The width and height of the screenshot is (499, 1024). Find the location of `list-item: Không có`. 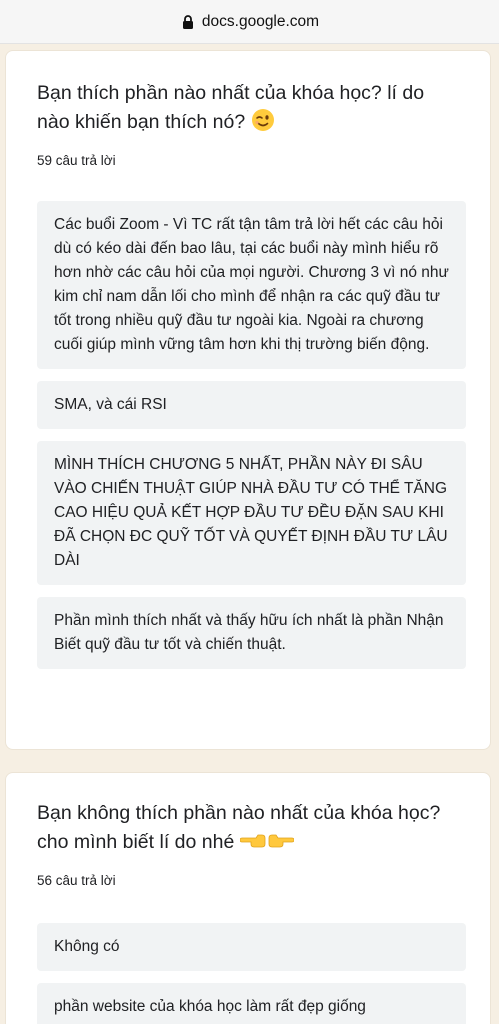

list-item: Không có is located at coordinates (251, 947).